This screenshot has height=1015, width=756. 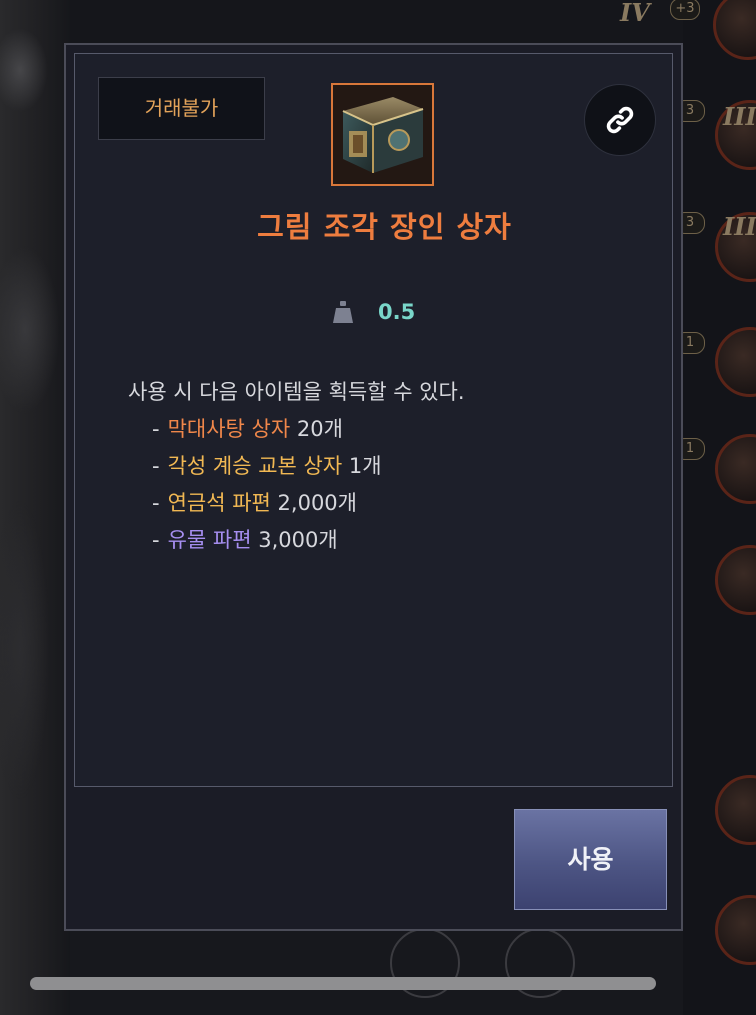 I want to click on description-intro: 사용 시 다음 아이템을 획득할 수 있다., so click(x=296, y=392).